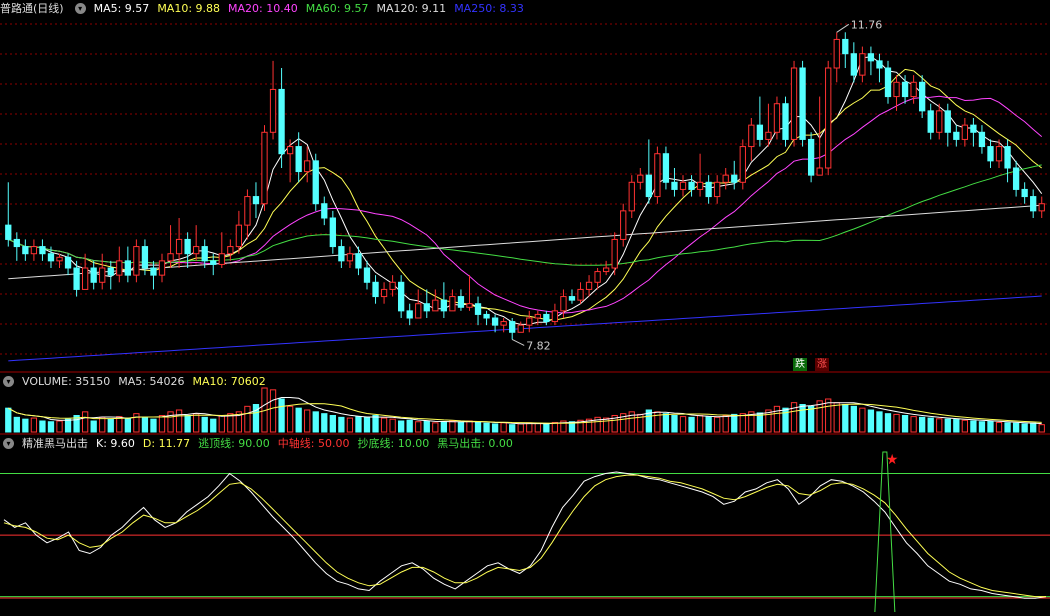 Image resolution: width=1050 pixels, height=616 pixels. What do you see at coordinates (55, 443) in the screenshot?
I see `indicator-name: 精准黑马出击` at bounding box center [55, 443].